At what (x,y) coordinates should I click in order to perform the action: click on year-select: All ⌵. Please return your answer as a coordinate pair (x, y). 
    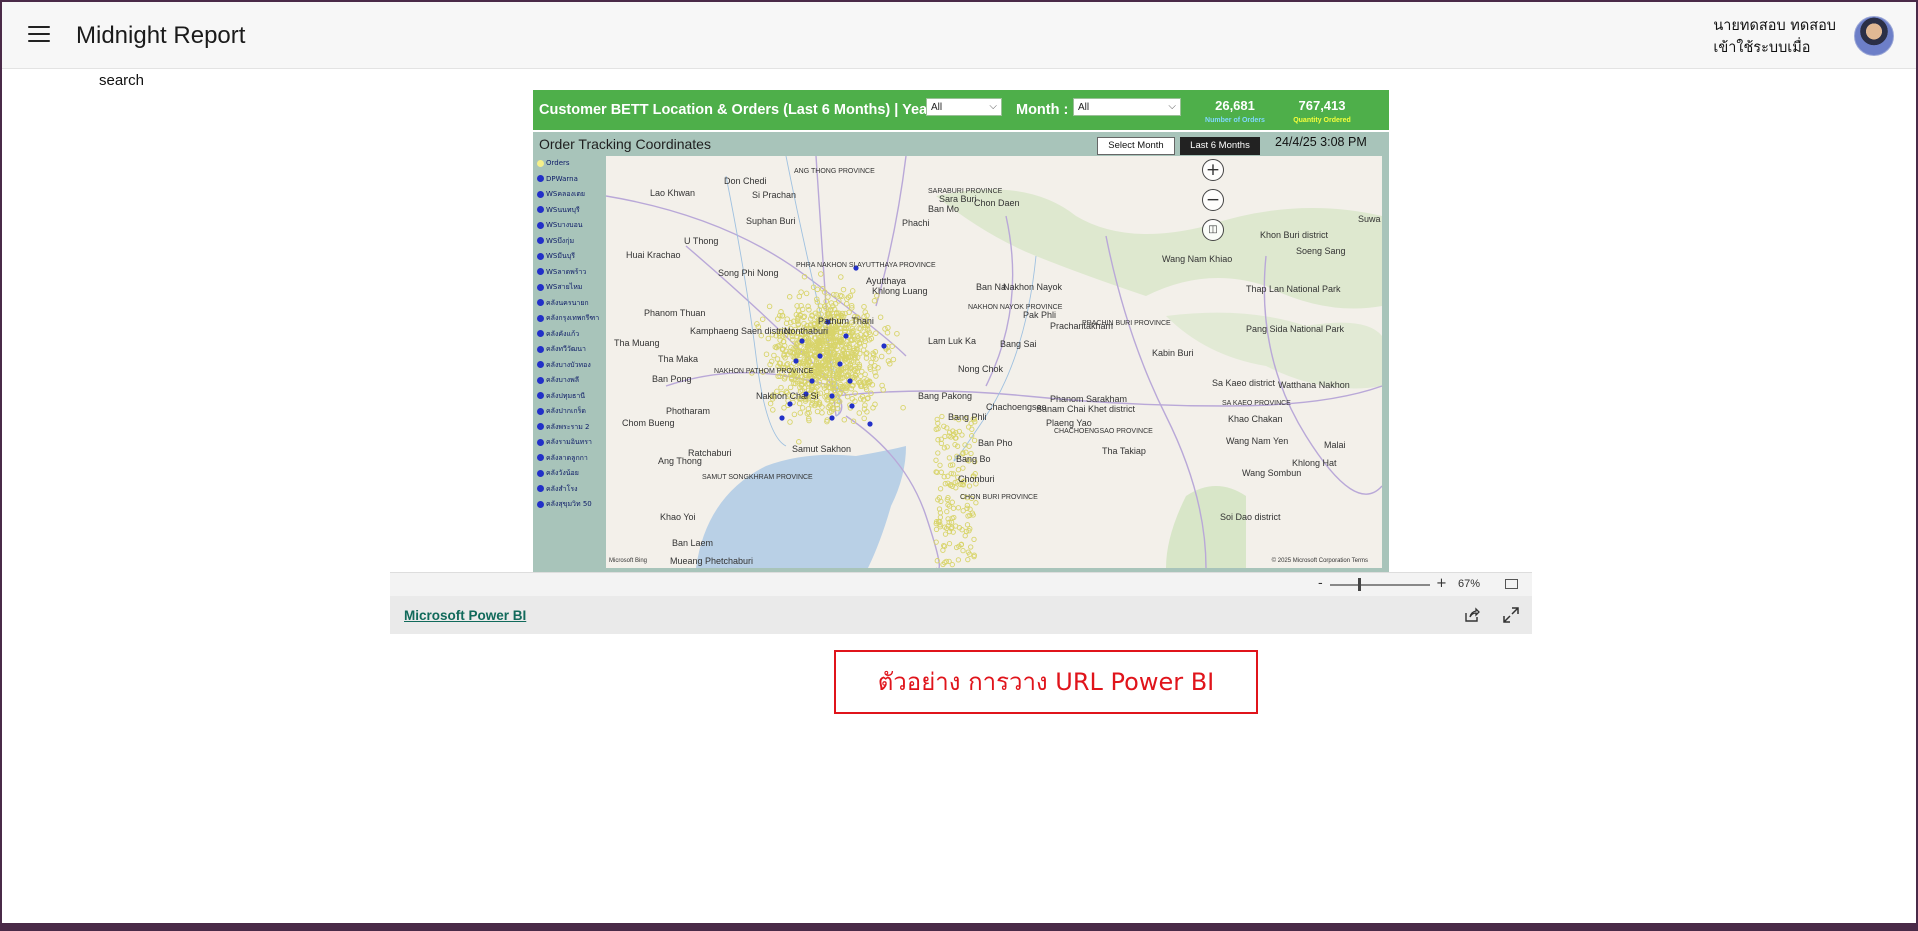
    Looking at the image, I should click on (964, 107).